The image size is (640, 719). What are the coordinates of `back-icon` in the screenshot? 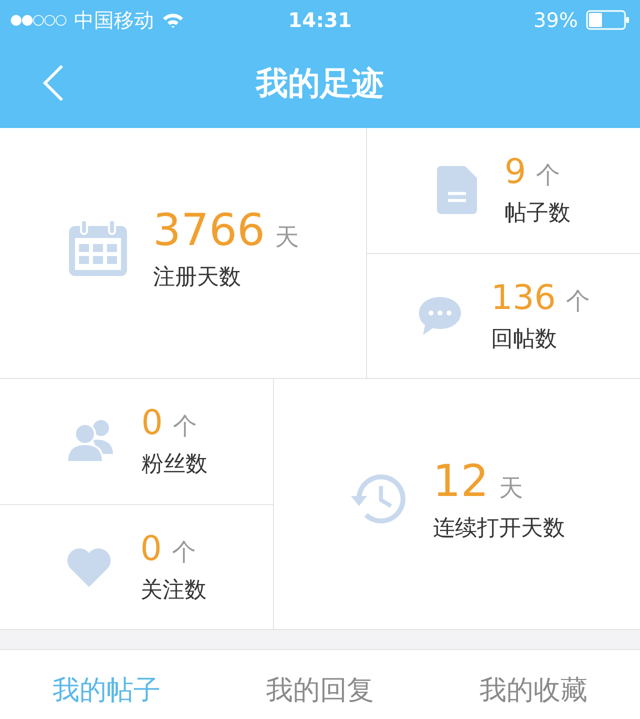 It's located at (53, 83).